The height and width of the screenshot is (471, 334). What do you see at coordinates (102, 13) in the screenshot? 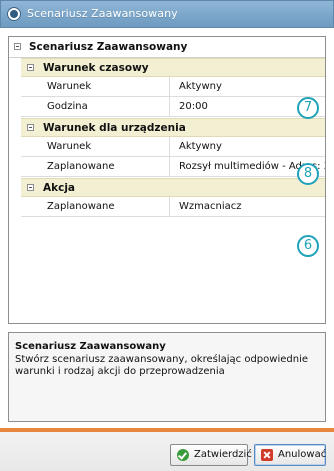
I see `window-title: Scenariusz Zaawansowany` at bounding box center [102, 13].